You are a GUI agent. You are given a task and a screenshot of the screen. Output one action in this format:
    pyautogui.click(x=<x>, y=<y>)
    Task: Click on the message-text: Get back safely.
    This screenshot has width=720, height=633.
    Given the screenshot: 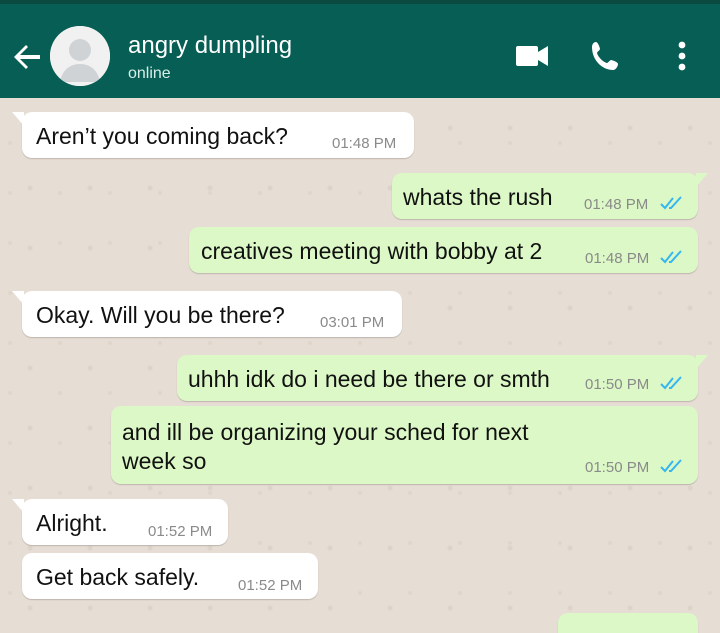 What is the action you would take?
    pyautogui.click(x=118, y=577)
    